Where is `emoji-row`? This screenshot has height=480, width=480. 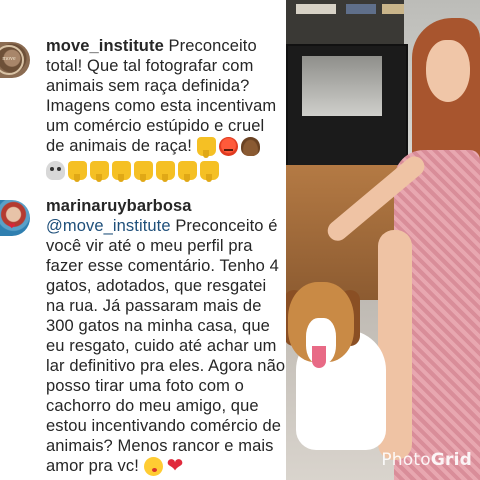
emoji-row is located at coordinates (166, 172).